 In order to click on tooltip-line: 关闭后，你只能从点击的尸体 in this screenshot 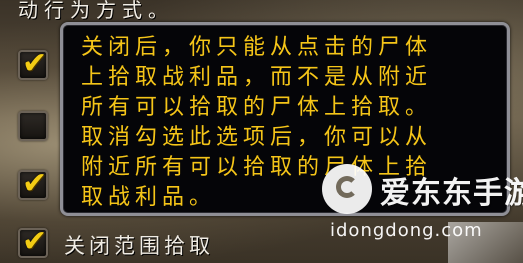, I will do `click(257, 47)`.